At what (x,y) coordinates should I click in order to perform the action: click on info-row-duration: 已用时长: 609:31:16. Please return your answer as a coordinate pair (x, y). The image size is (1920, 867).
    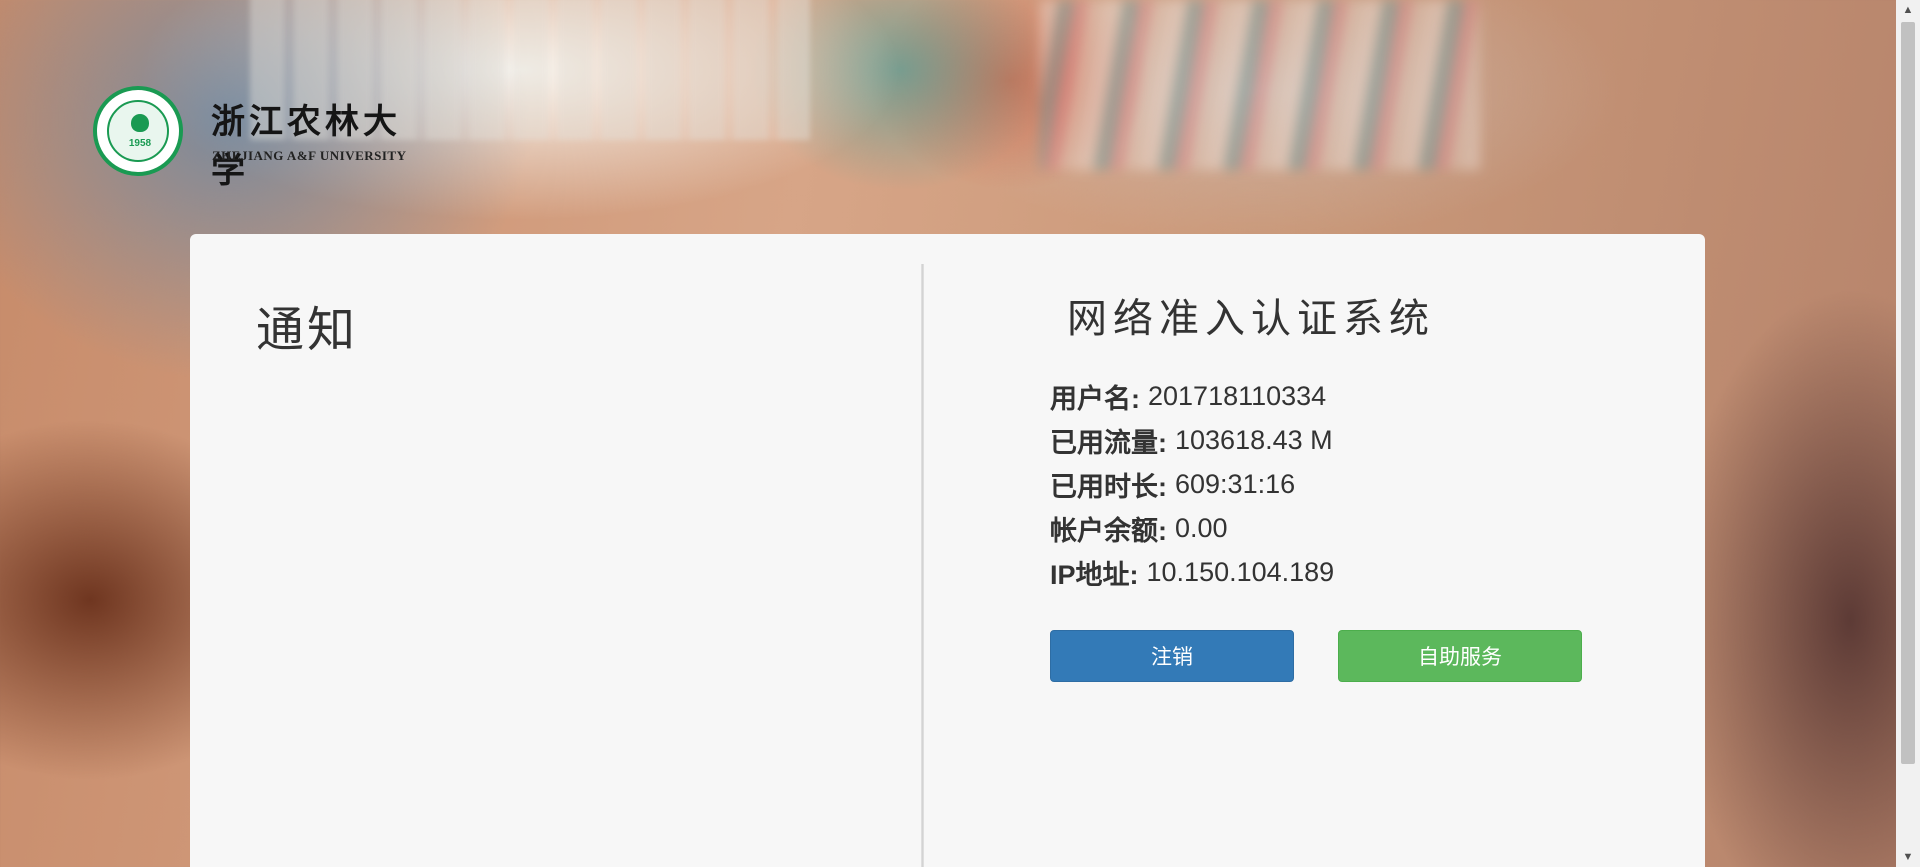
    Looking at the image, I should click on (1192, 484).